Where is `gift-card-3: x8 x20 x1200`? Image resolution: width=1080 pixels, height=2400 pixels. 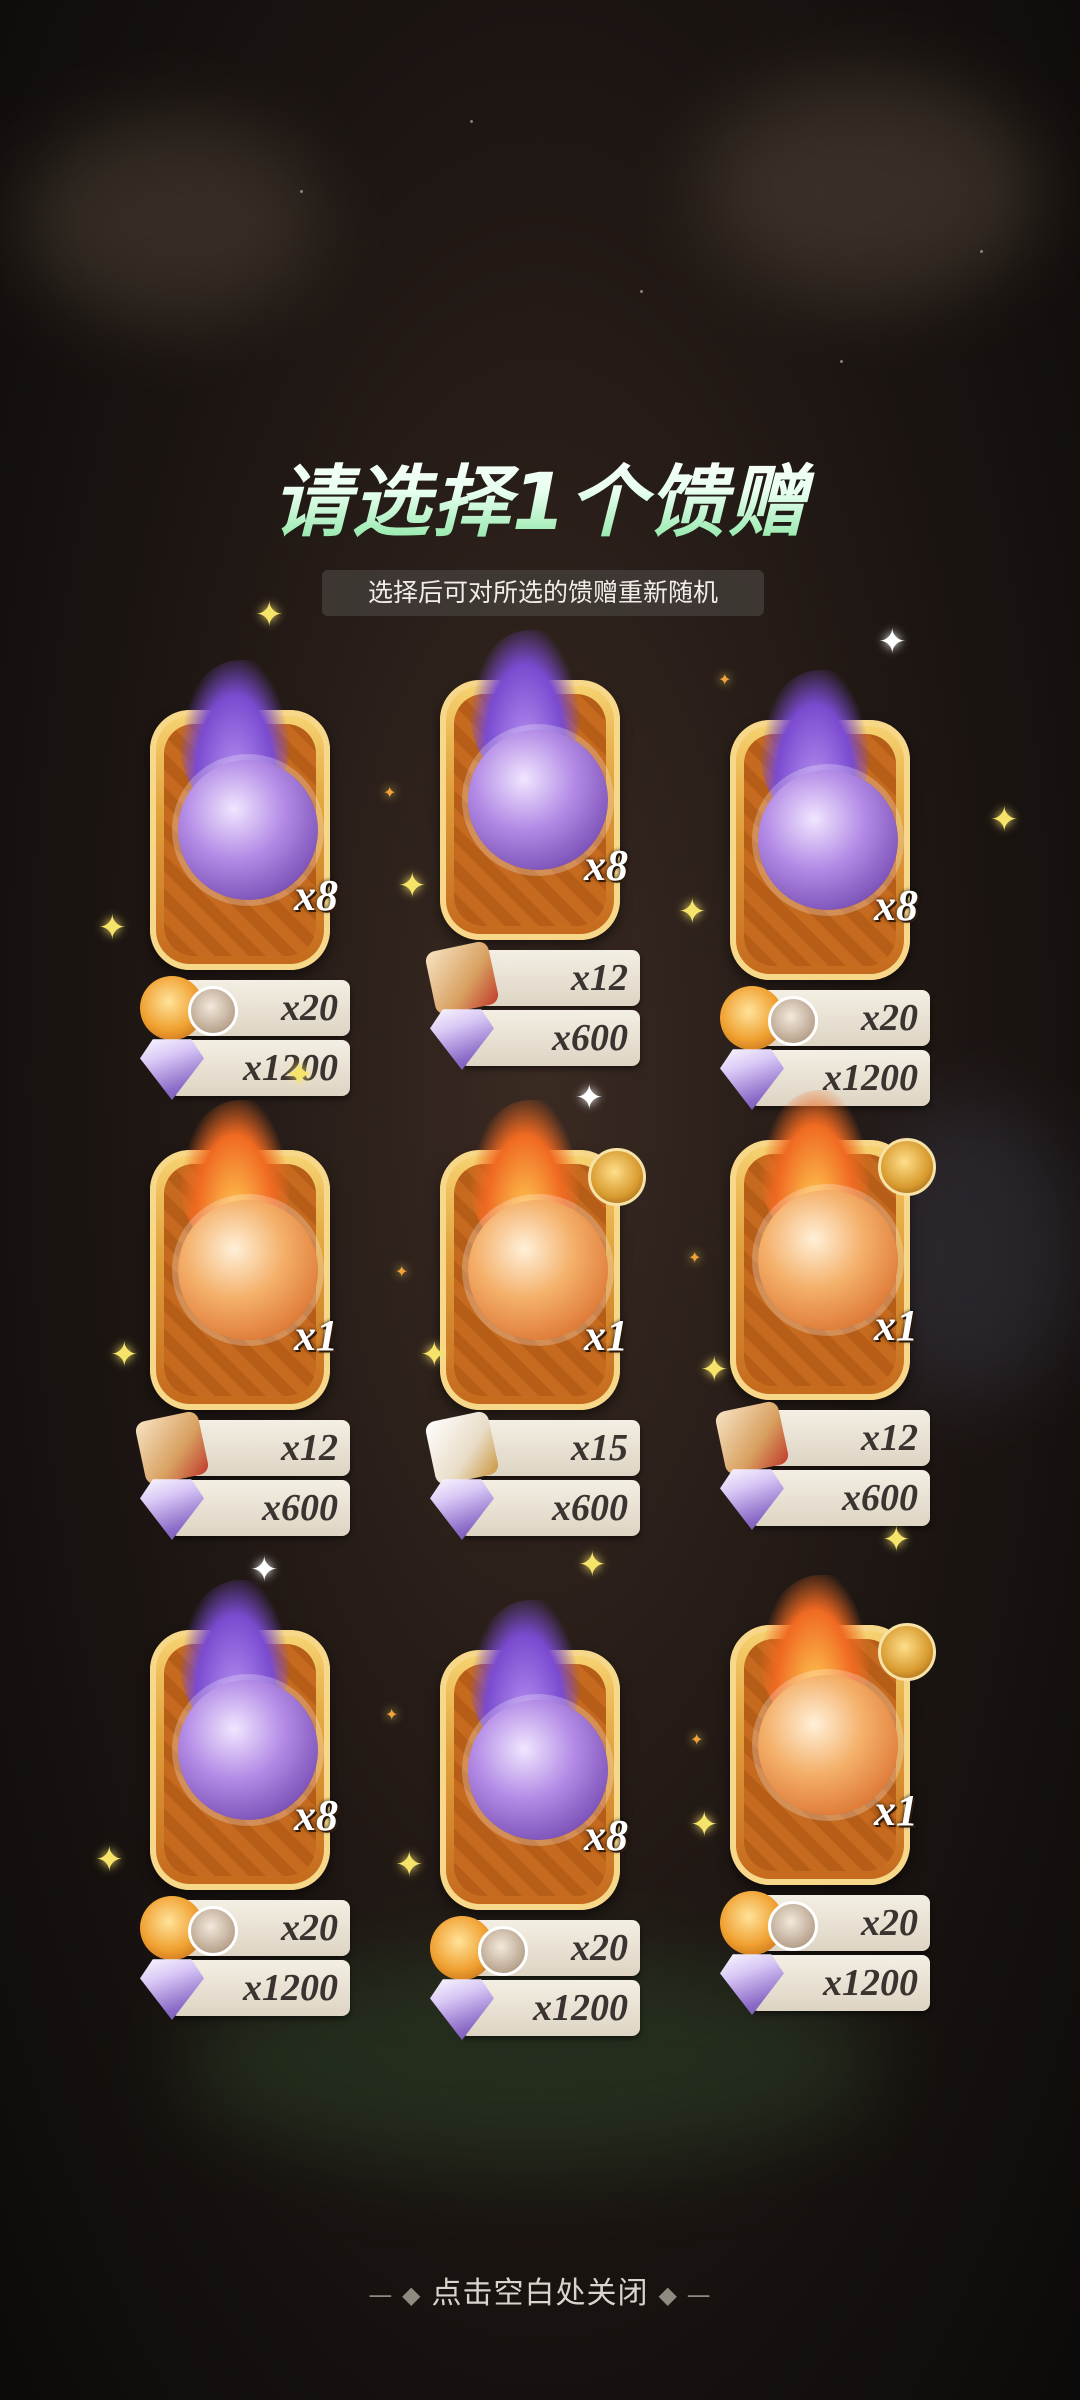 gift-card-3: x8 x20 x1200 is located at coordinates (825, 880).